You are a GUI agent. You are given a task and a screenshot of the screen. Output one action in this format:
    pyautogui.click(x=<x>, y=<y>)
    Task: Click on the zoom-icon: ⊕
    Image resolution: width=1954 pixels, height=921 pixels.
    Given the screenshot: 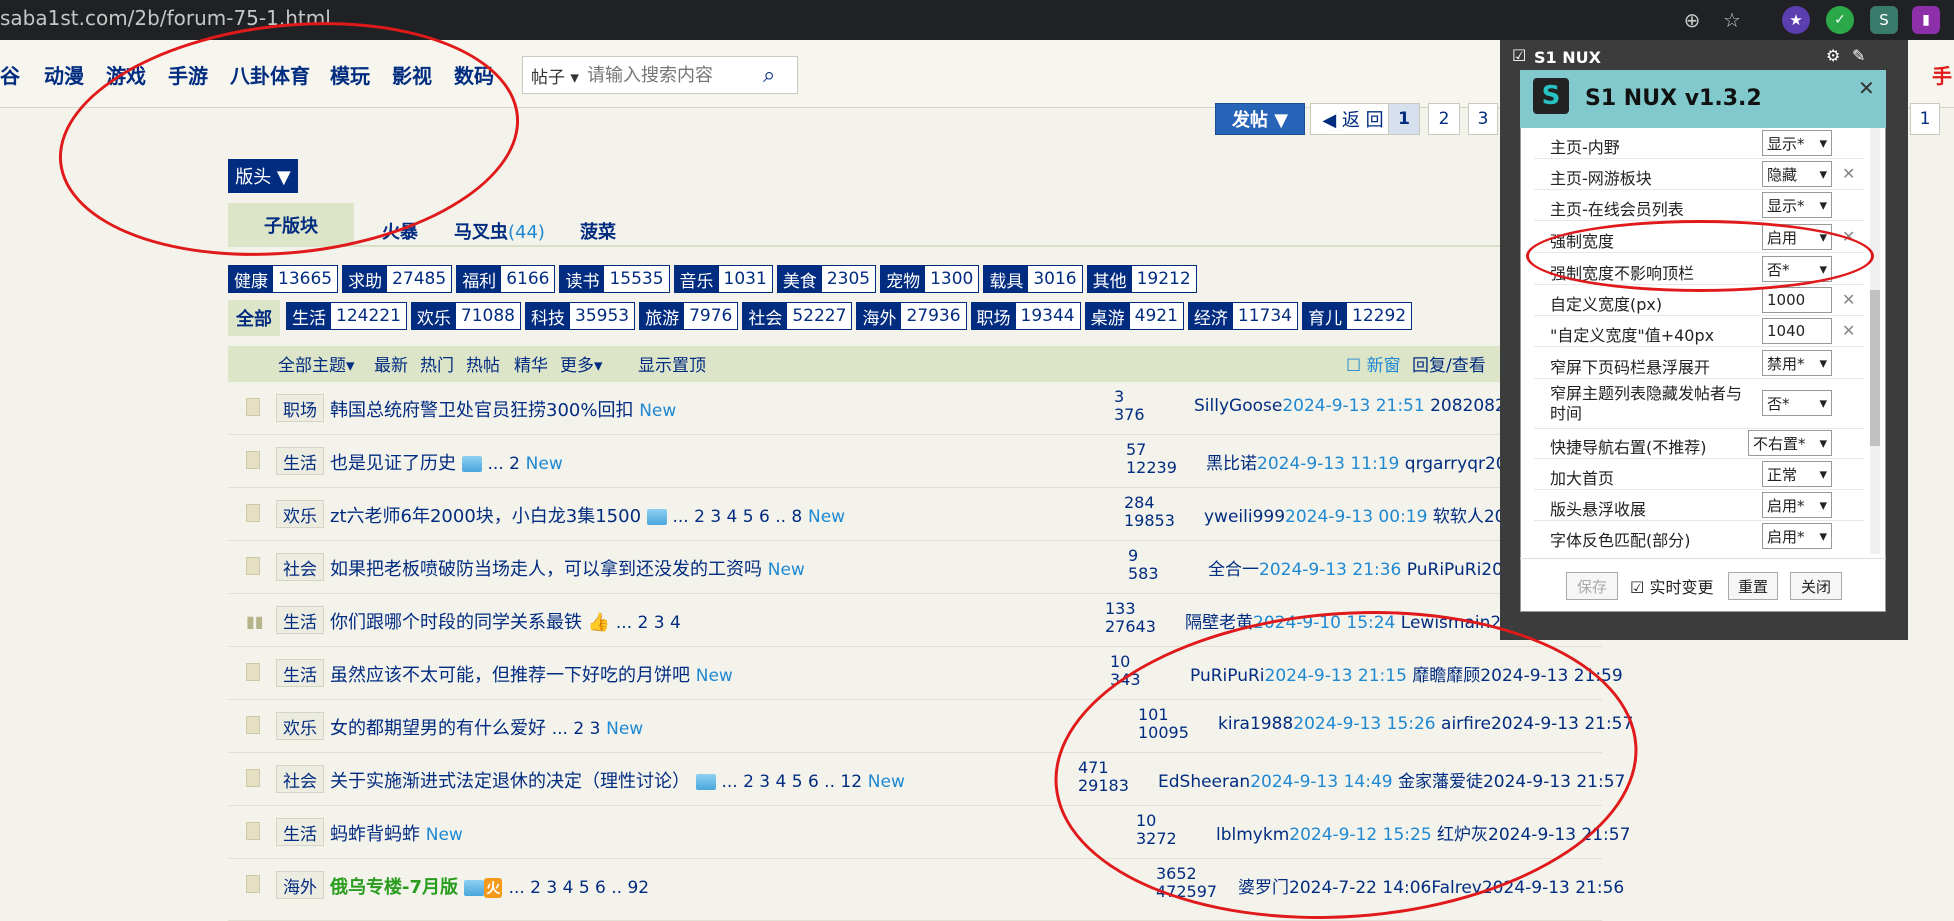 What is the action you would take?
    pyautogui.click(x=1692, y=20)
    